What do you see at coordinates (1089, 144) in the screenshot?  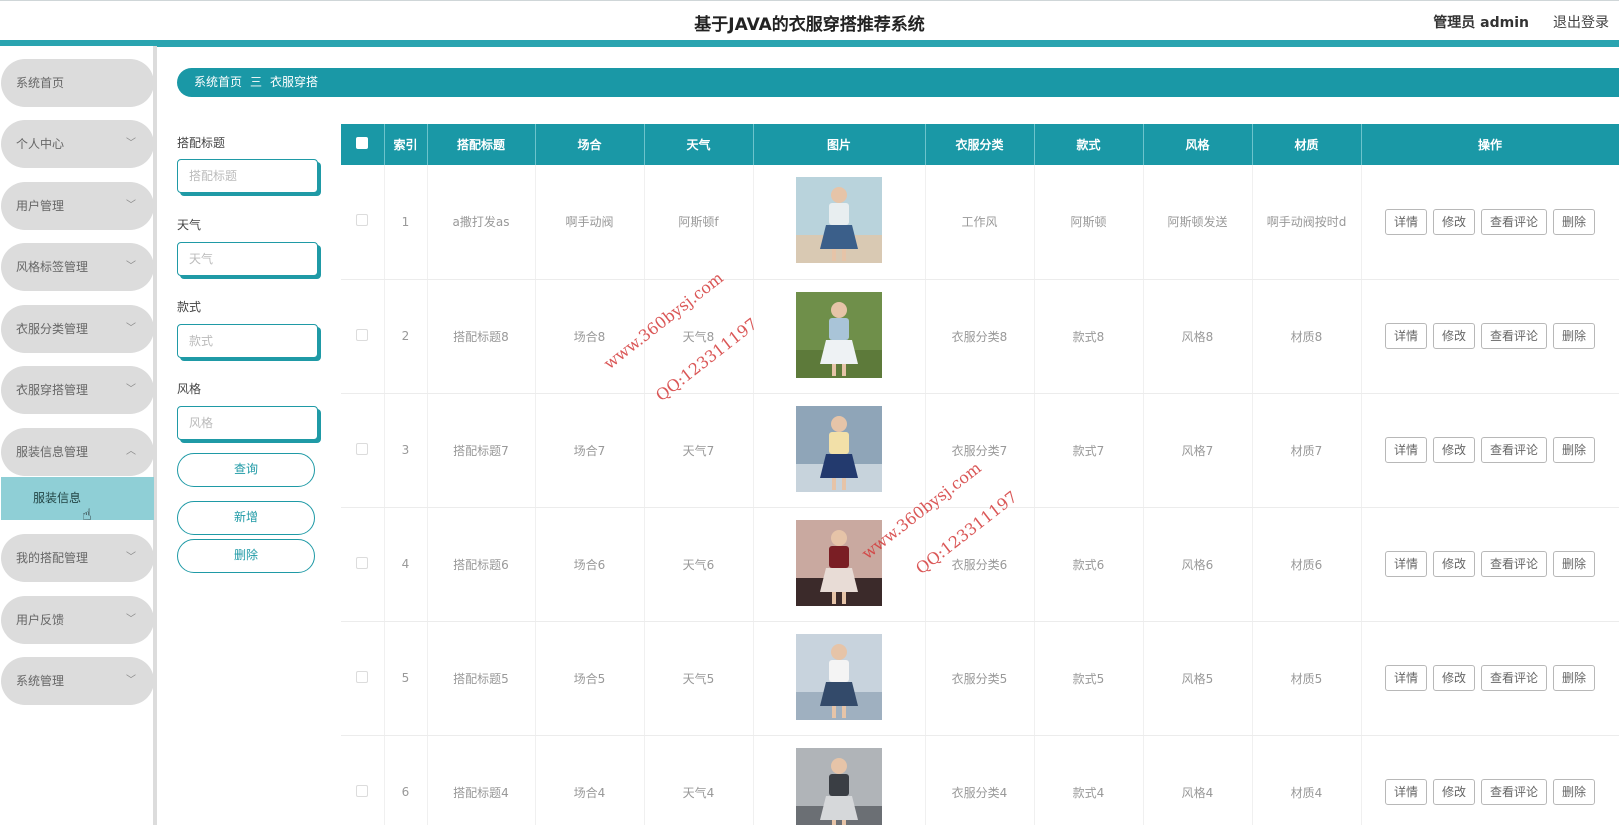 I see `col-style: 款式` at bounding box center [1089, 144].